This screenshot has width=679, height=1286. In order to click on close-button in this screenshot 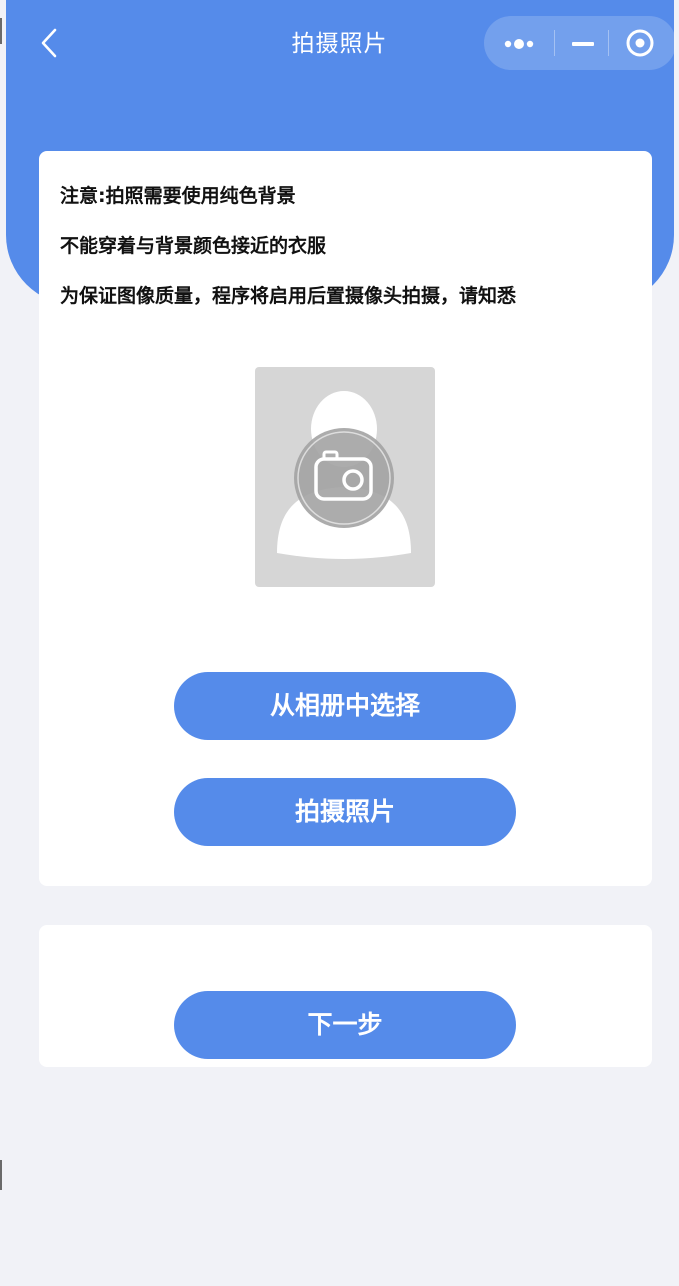, I will do `click(642, 43)`.